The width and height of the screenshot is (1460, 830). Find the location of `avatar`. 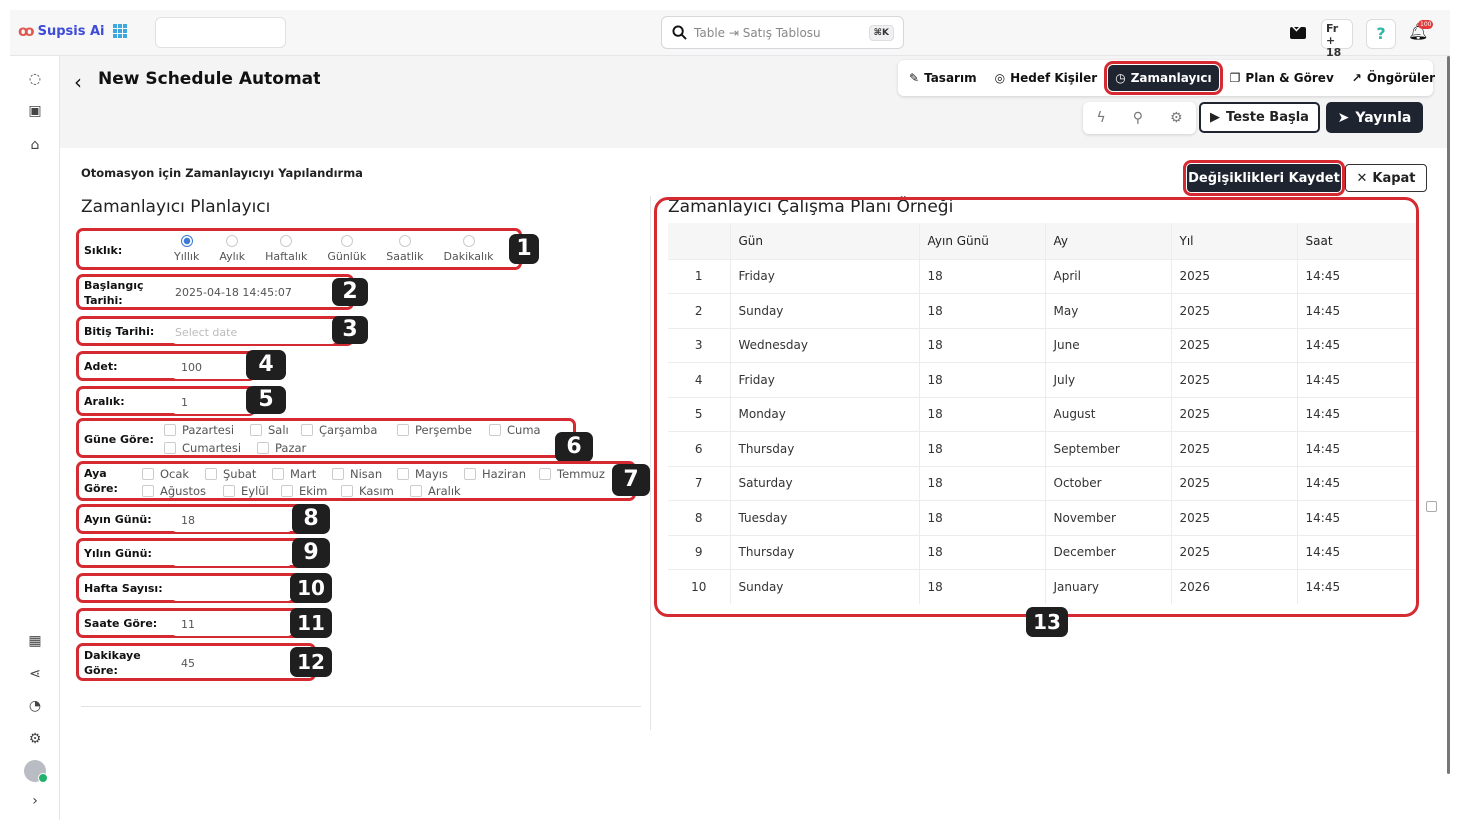

avatar is located at coordinates (36, 771).